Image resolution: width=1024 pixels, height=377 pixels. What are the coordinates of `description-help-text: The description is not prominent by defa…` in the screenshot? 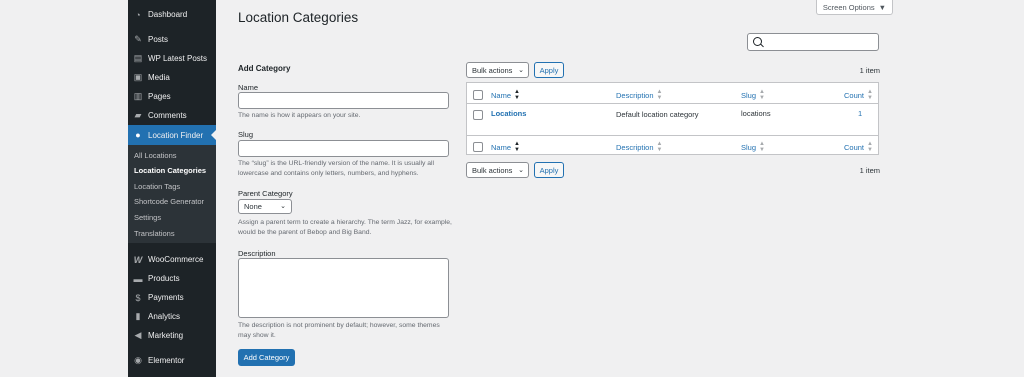 It's located at (339, 330).